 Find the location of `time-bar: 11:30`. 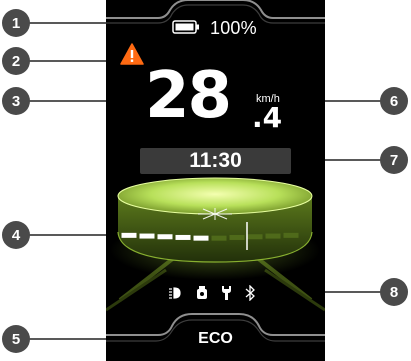

time-bar: 11:30 is located at coordinates (215, 161).